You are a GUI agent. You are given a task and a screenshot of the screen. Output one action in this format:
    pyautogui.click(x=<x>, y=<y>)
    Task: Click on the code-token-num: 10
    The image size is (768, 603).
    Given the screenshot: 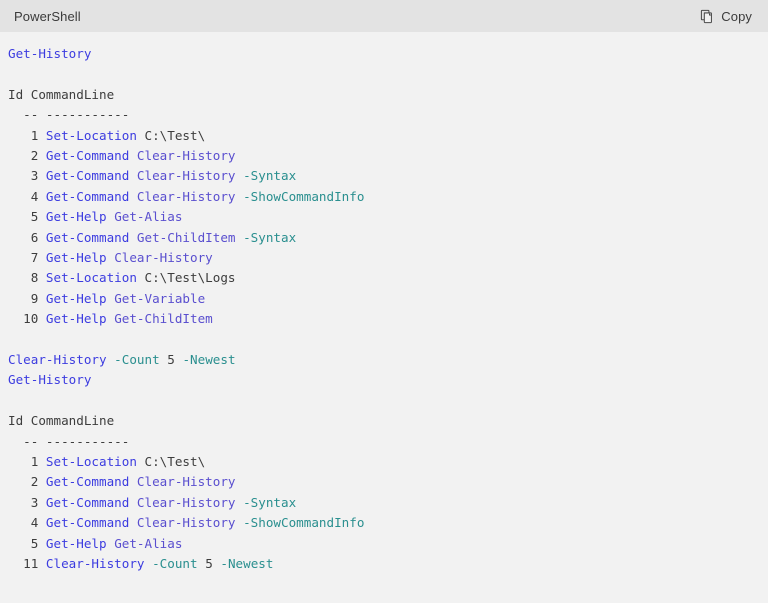 What is the action you would take?
    pyautogui.click(x=27, y=319)
    